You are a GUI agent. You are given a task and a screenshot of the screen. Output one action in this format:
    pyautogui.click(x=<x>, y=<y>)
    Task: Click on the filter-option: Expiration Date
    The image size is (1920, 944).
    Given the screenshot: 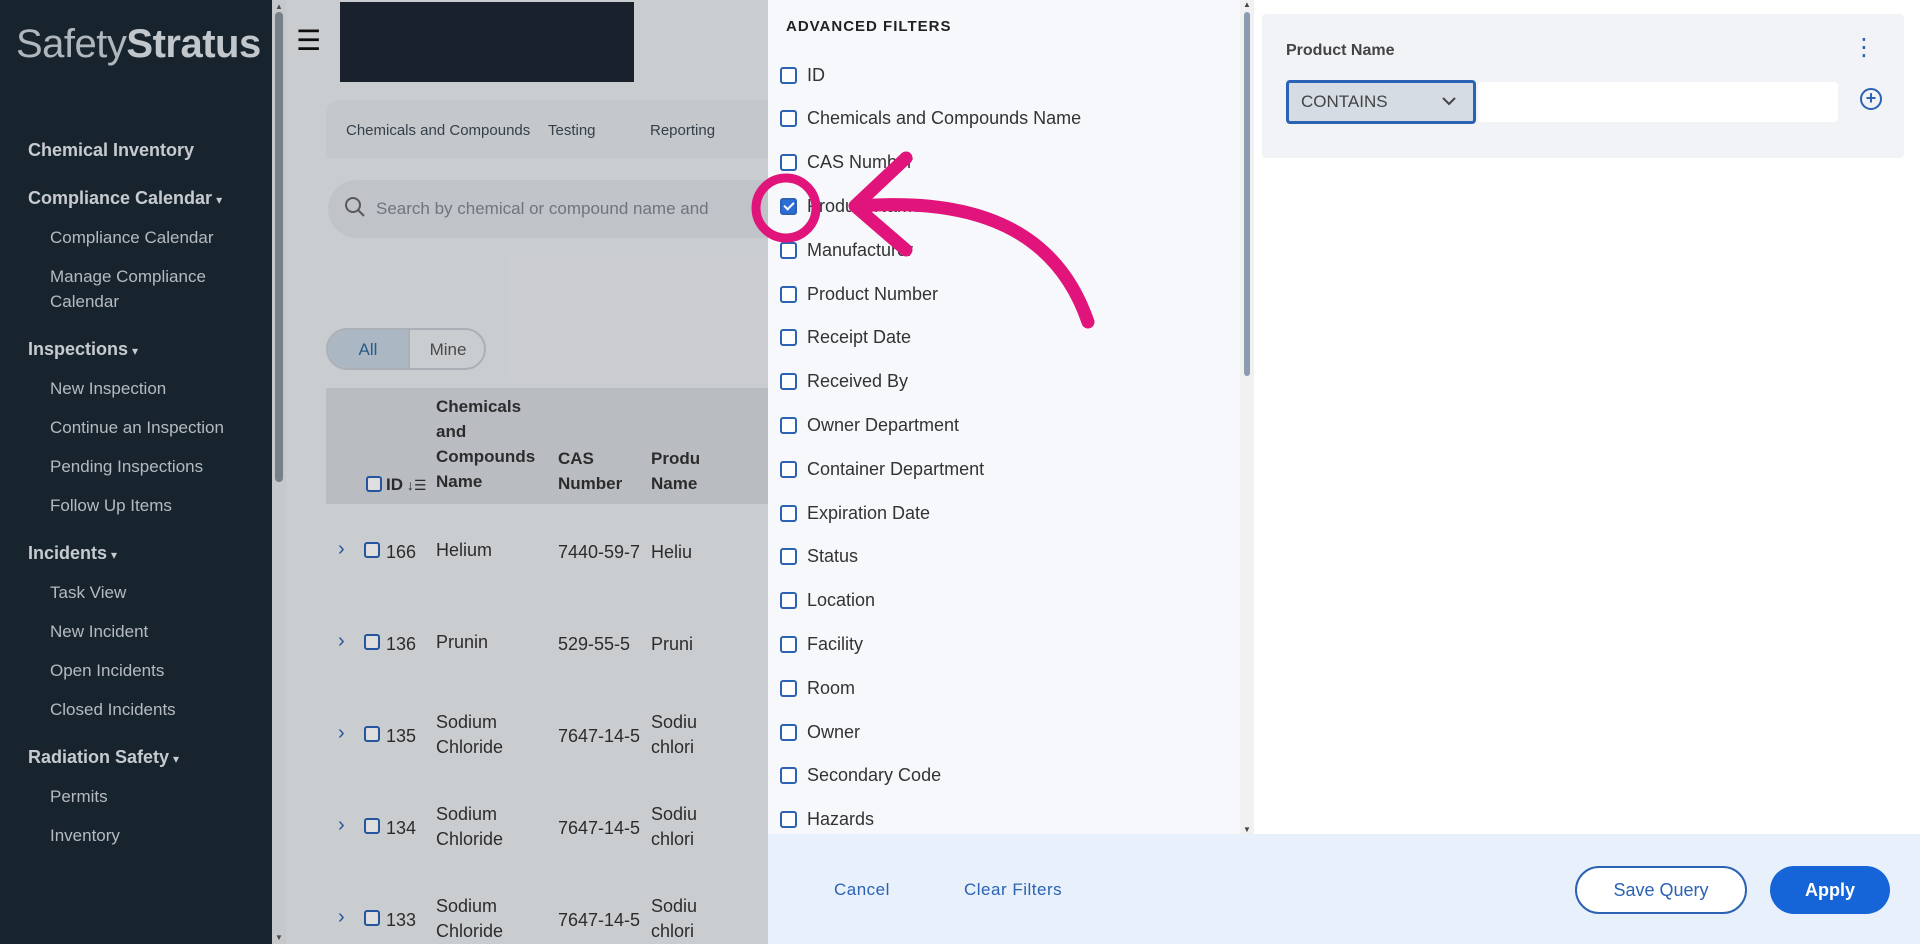 What is the action you would take?
    pyautogui.click(x=855, y=513)
    